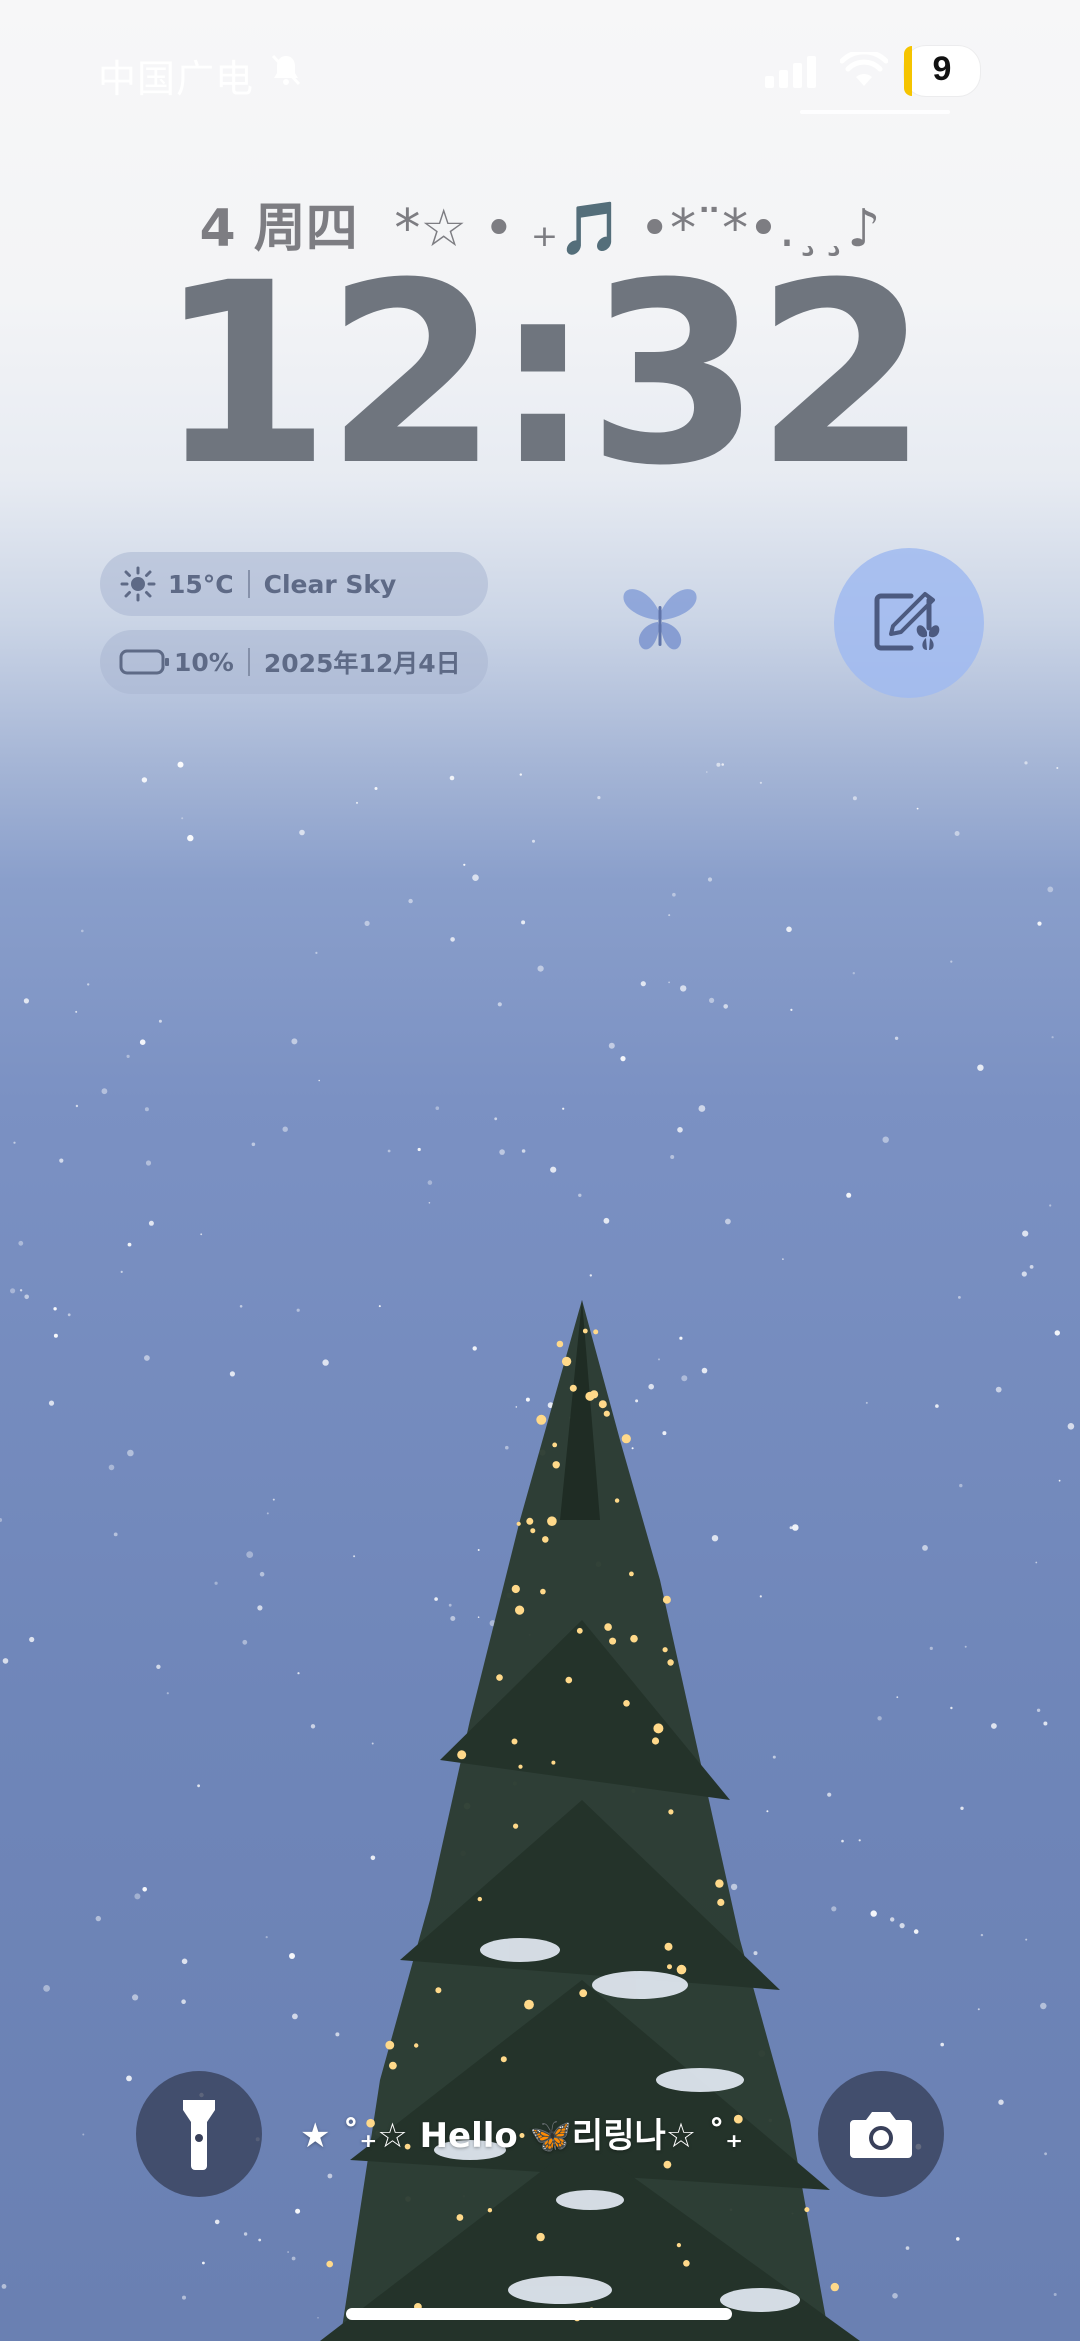  Describe the element at coordinates (875, 112) in the screenshot. I see `status-underline` at that location.